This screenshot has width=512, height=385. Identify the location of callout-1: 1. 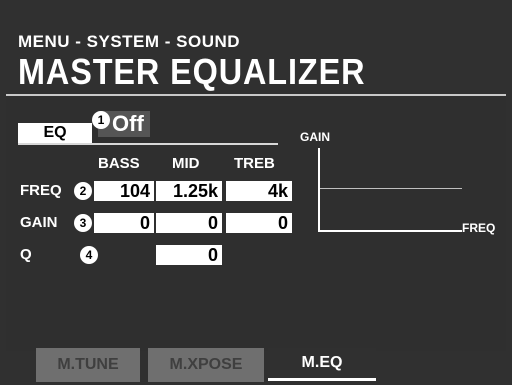
(101, 120).